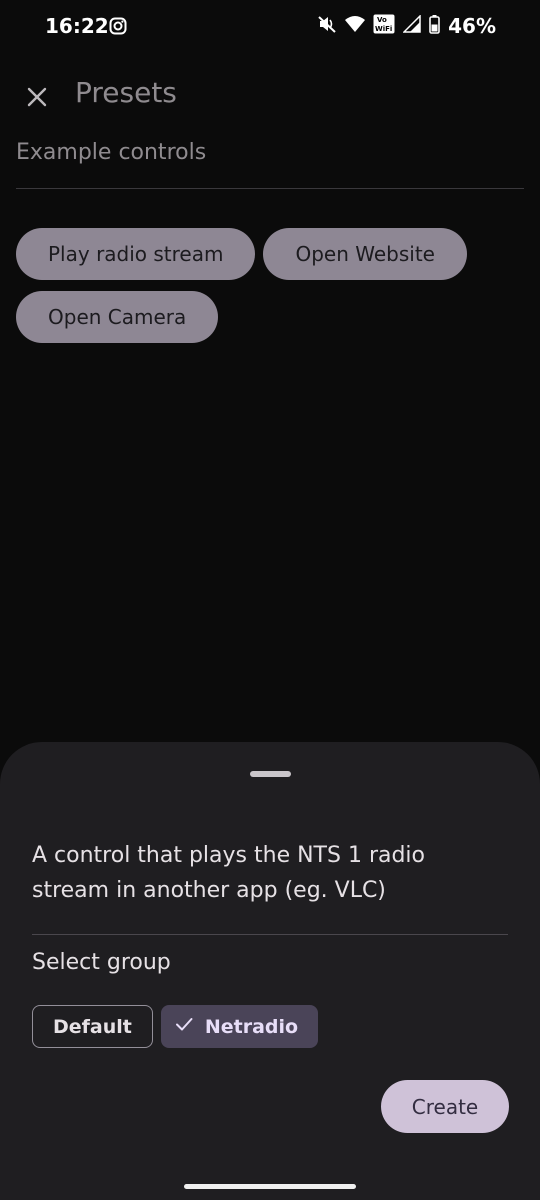 Image resolution: width=540 pixels, height=1200 pixels. I want to click on group-chip-label: Default, so click(92, 1026).